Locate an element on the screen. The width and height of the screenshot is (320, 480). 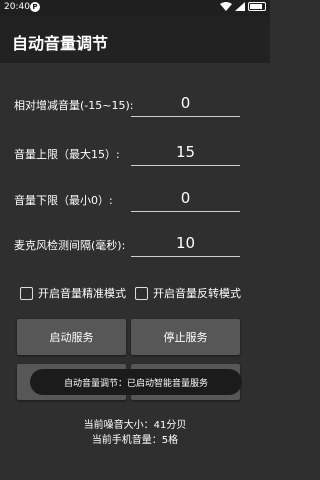
volume-max-input: 15 is located at coordinates (185, 152).